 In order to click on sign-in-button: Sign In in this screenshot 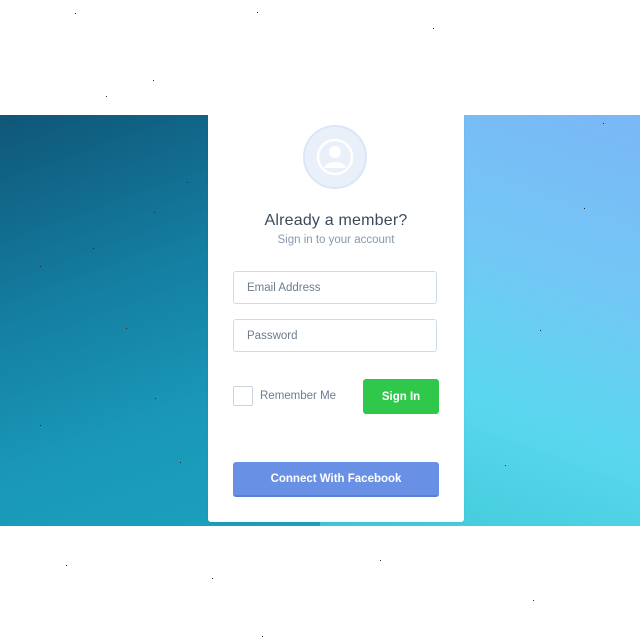, I will do `click(401, 396)`.